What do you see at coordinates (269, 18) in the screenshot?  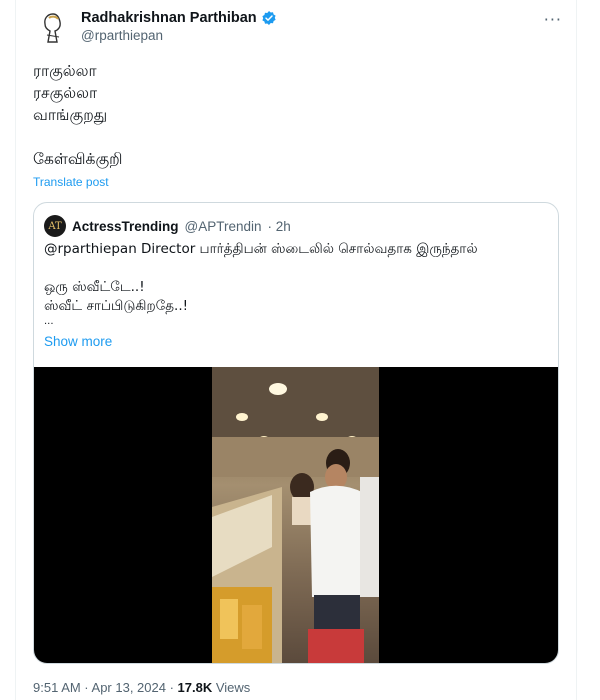 I see `verified-badge-icon` at bounding box center [269, 18].